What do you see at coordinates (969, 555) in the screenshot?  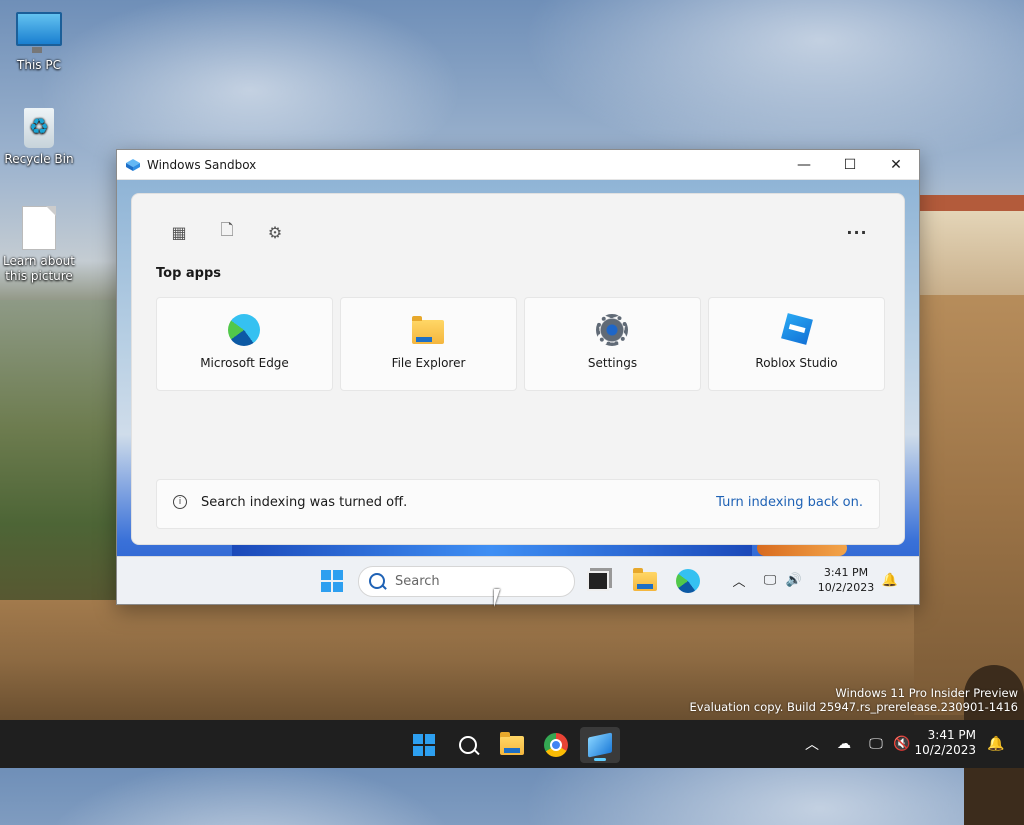 I see `wallpaper-bridge` at bounding box center [969, 555].